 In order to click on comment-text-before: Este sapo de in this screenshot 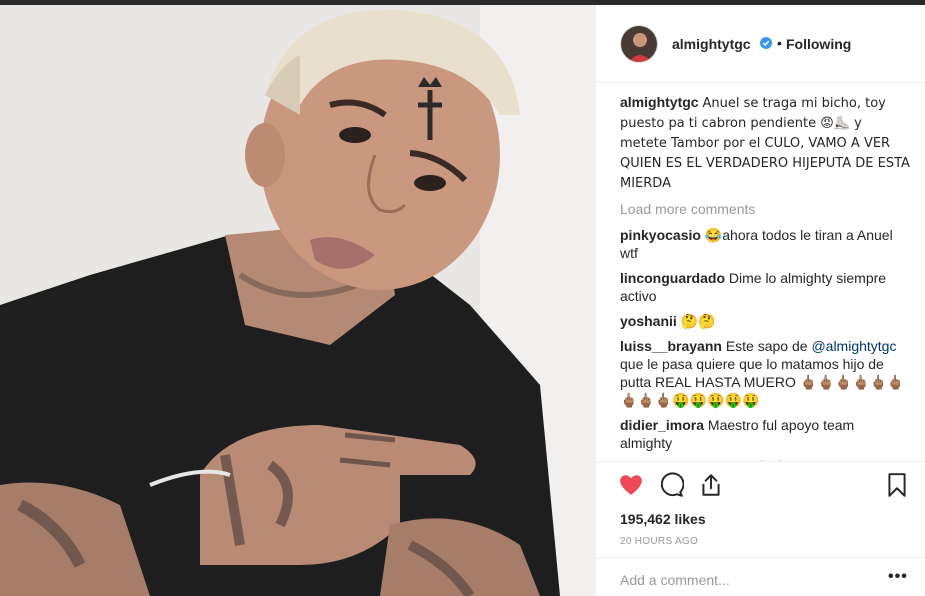, I will do `click(768, 346)`.